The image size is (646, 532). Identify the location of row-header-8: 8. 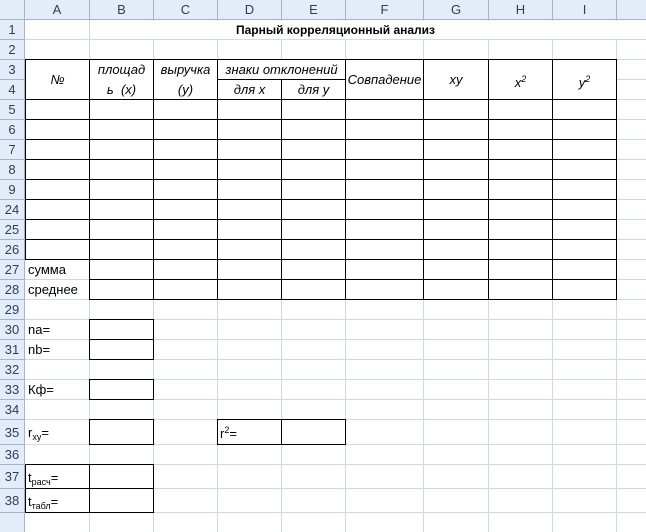
(12, 170).